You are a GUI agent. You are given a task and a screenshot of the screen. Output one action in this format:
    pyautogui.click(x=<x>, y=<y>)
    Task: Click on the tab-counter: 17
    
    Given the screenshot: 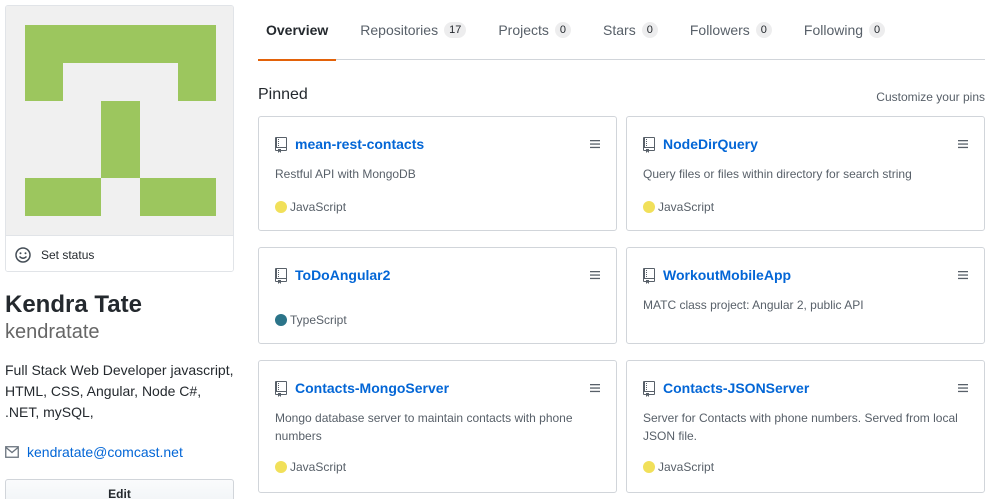 What is the action you would take?
    pyautogui.click(x=455, y=30)
    